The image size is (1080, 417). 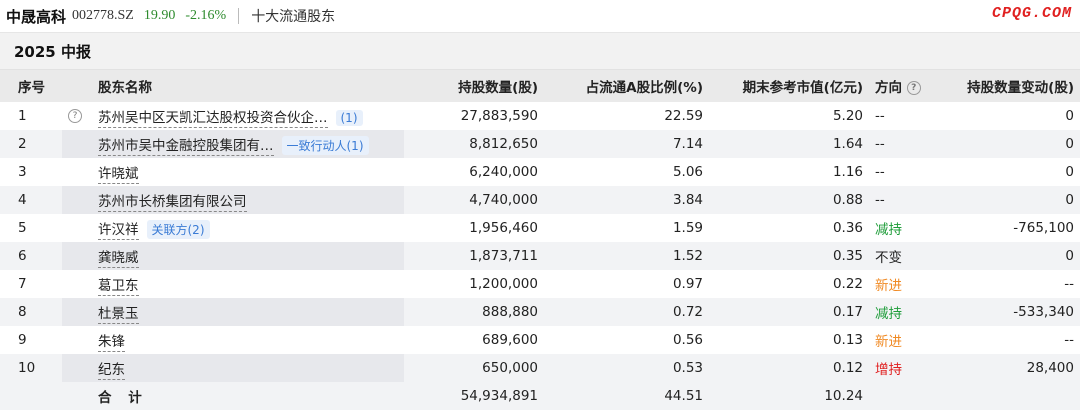 What do you see at coordinates (111, 343) in the screenshot?
I see `shareholder-name: 朱锋` at bounding box center [111, 343].